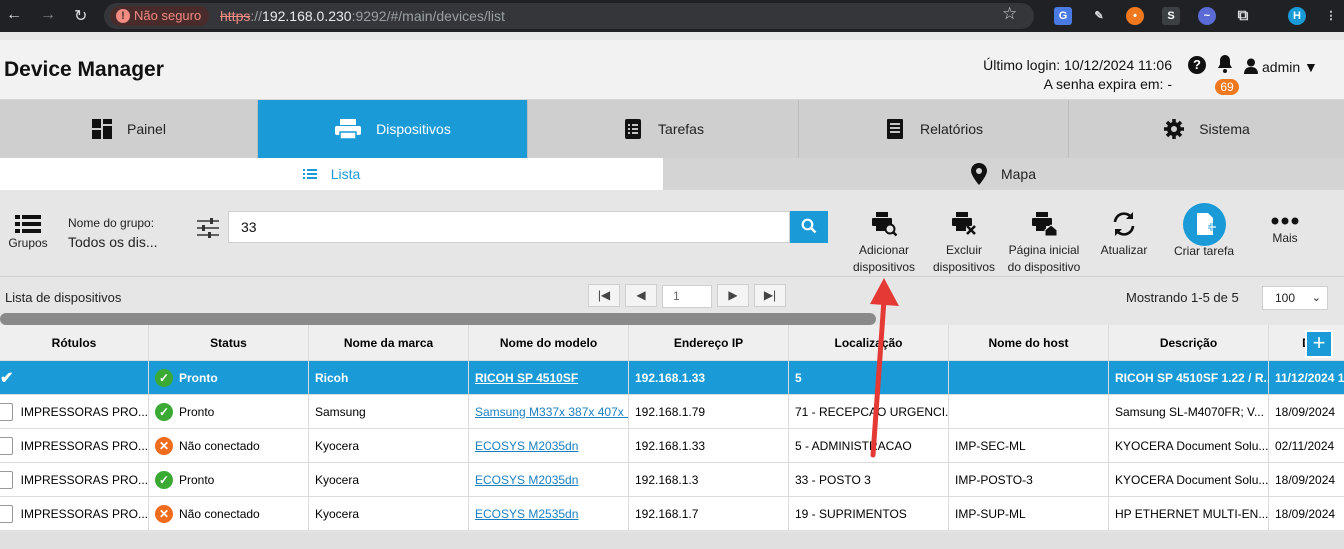  I want to click on model-link: RICOH SP 4510SF, so click(526, 378).